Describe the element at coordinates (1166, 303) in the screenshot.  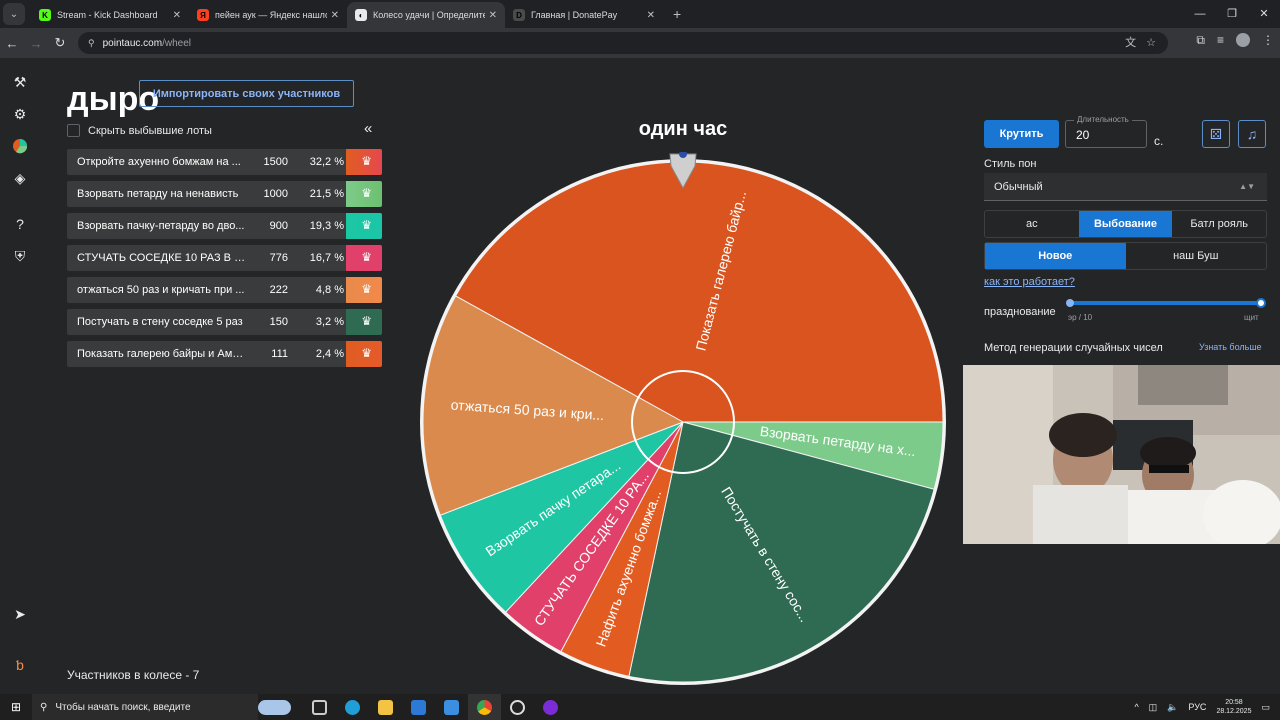
I see `celebration-slider-track` at that location.